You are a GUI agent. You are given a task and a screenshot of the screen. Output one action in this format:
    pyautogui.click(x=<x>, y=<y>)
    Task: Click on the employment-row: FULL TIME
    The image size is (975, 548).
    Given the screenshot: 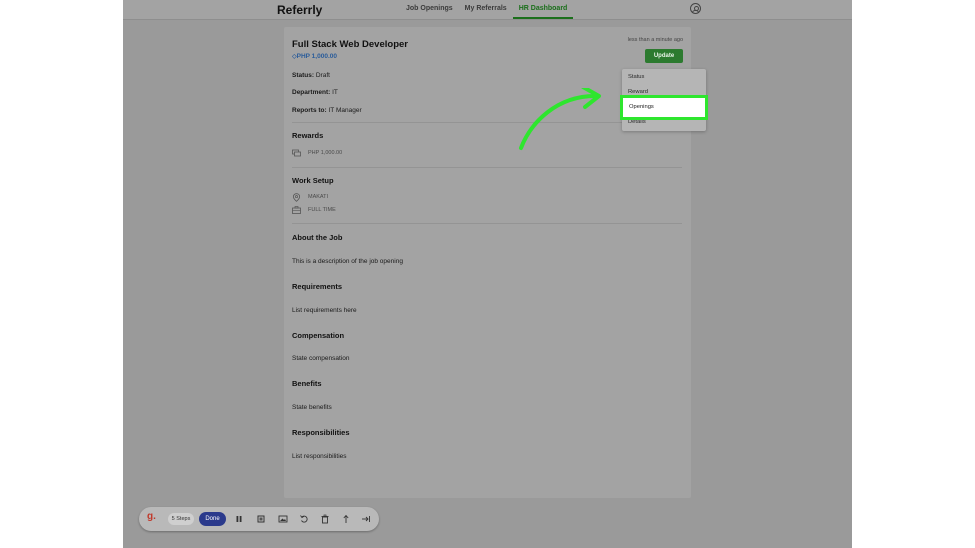 What is the action you would take?
    pyautogui.click(x=314, y=210)
    